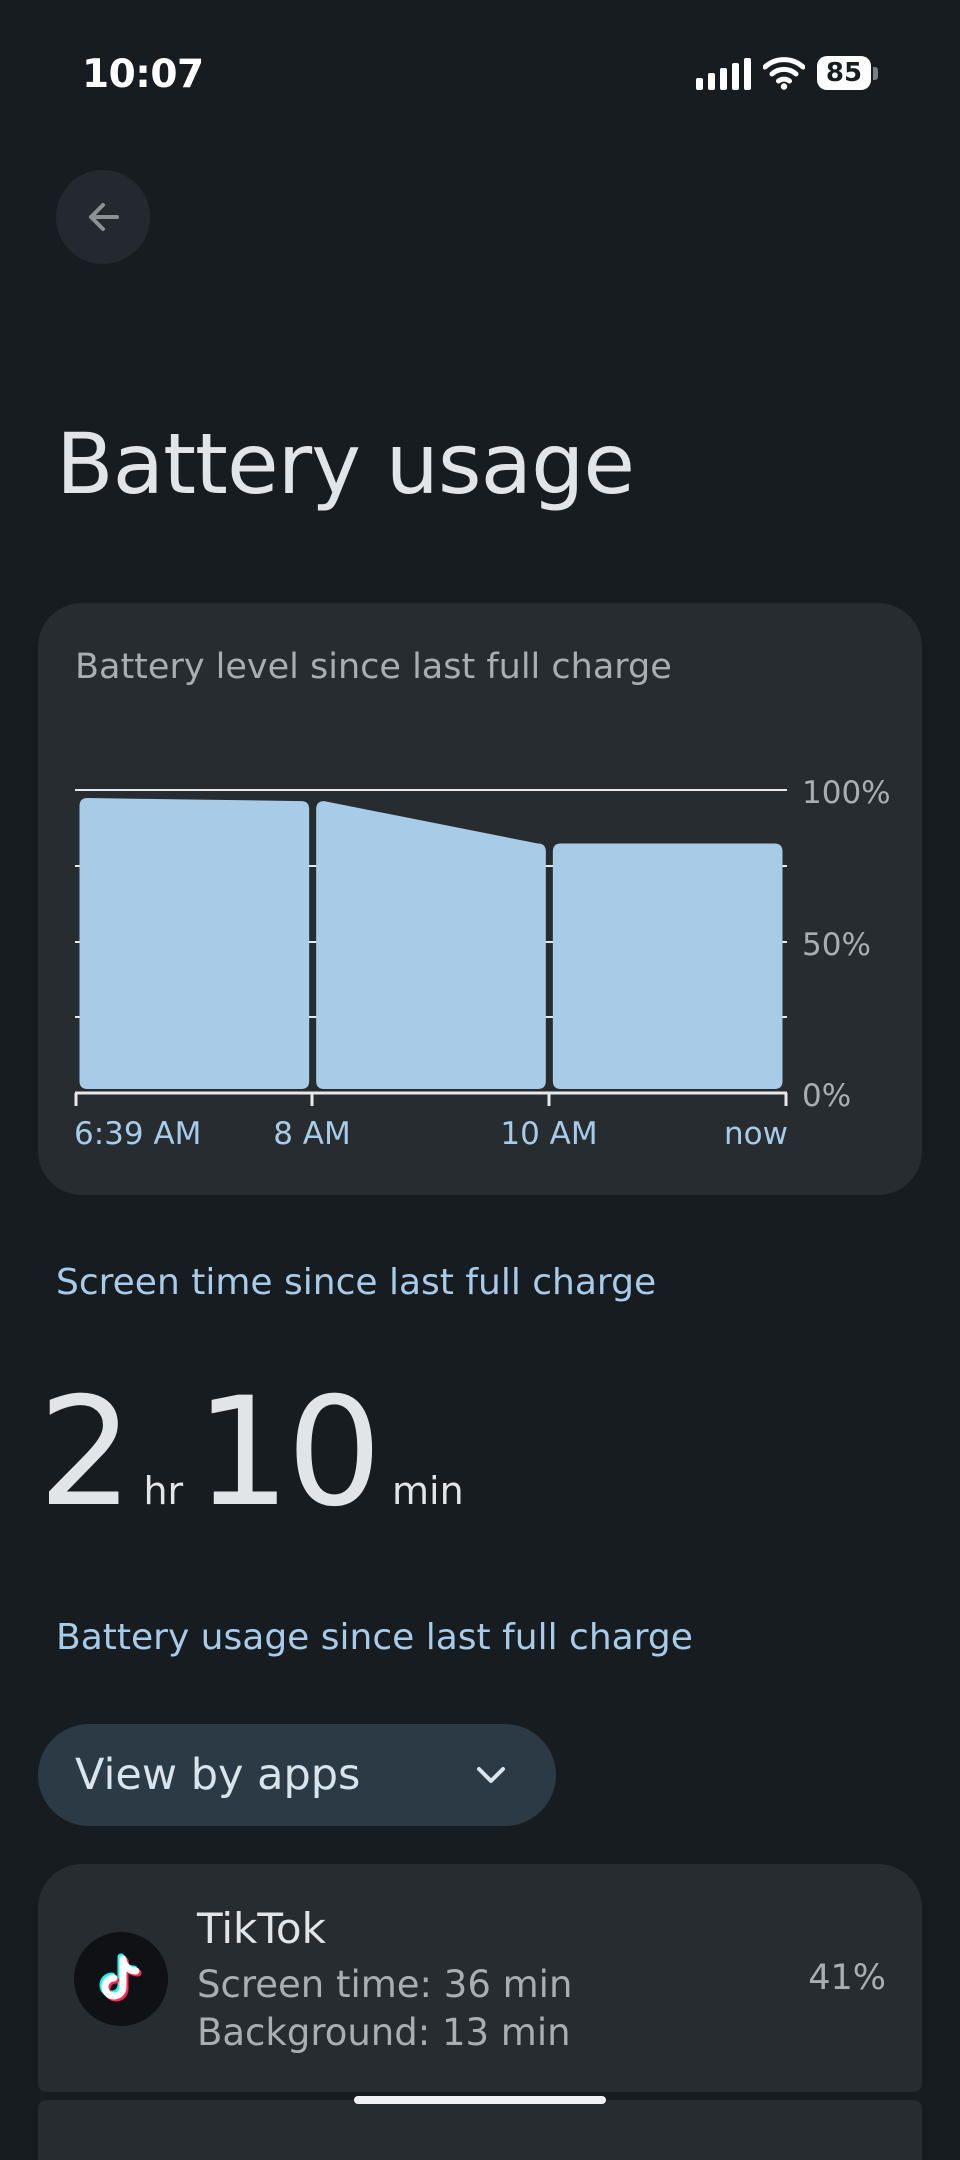 The height and width of the screenshot is (2160, 960). Describe the element at coordinates (261, 1928) in the screenshot. I see `app-name: TikTok` at that location.